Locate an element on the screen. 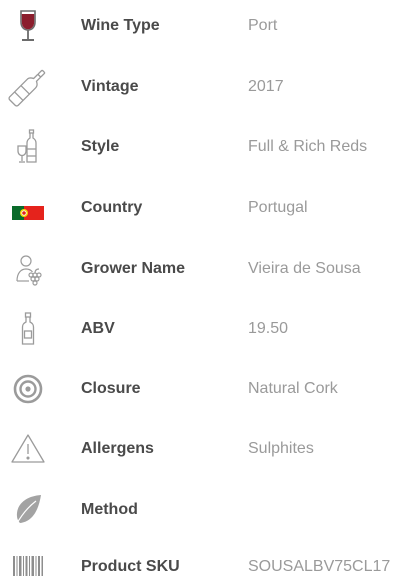 Image resolution: width=406 pixels, height=587 pixels. wine-bottle-icon is located at coordinates (27, 88).